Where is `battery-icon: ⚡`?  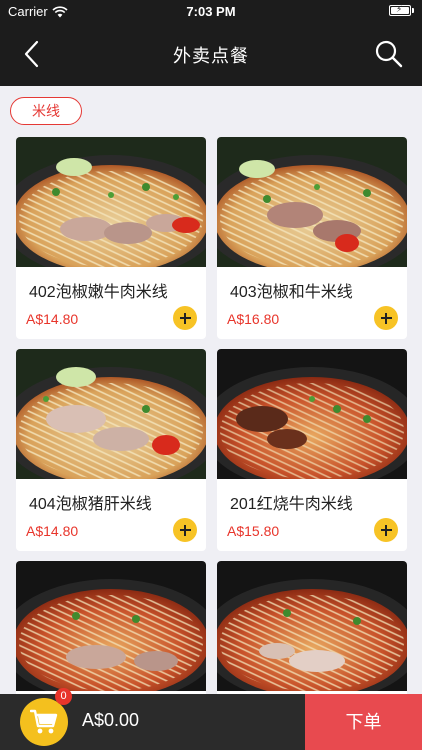 battery-icon: ⚡ is located at coordinates (401, 10).